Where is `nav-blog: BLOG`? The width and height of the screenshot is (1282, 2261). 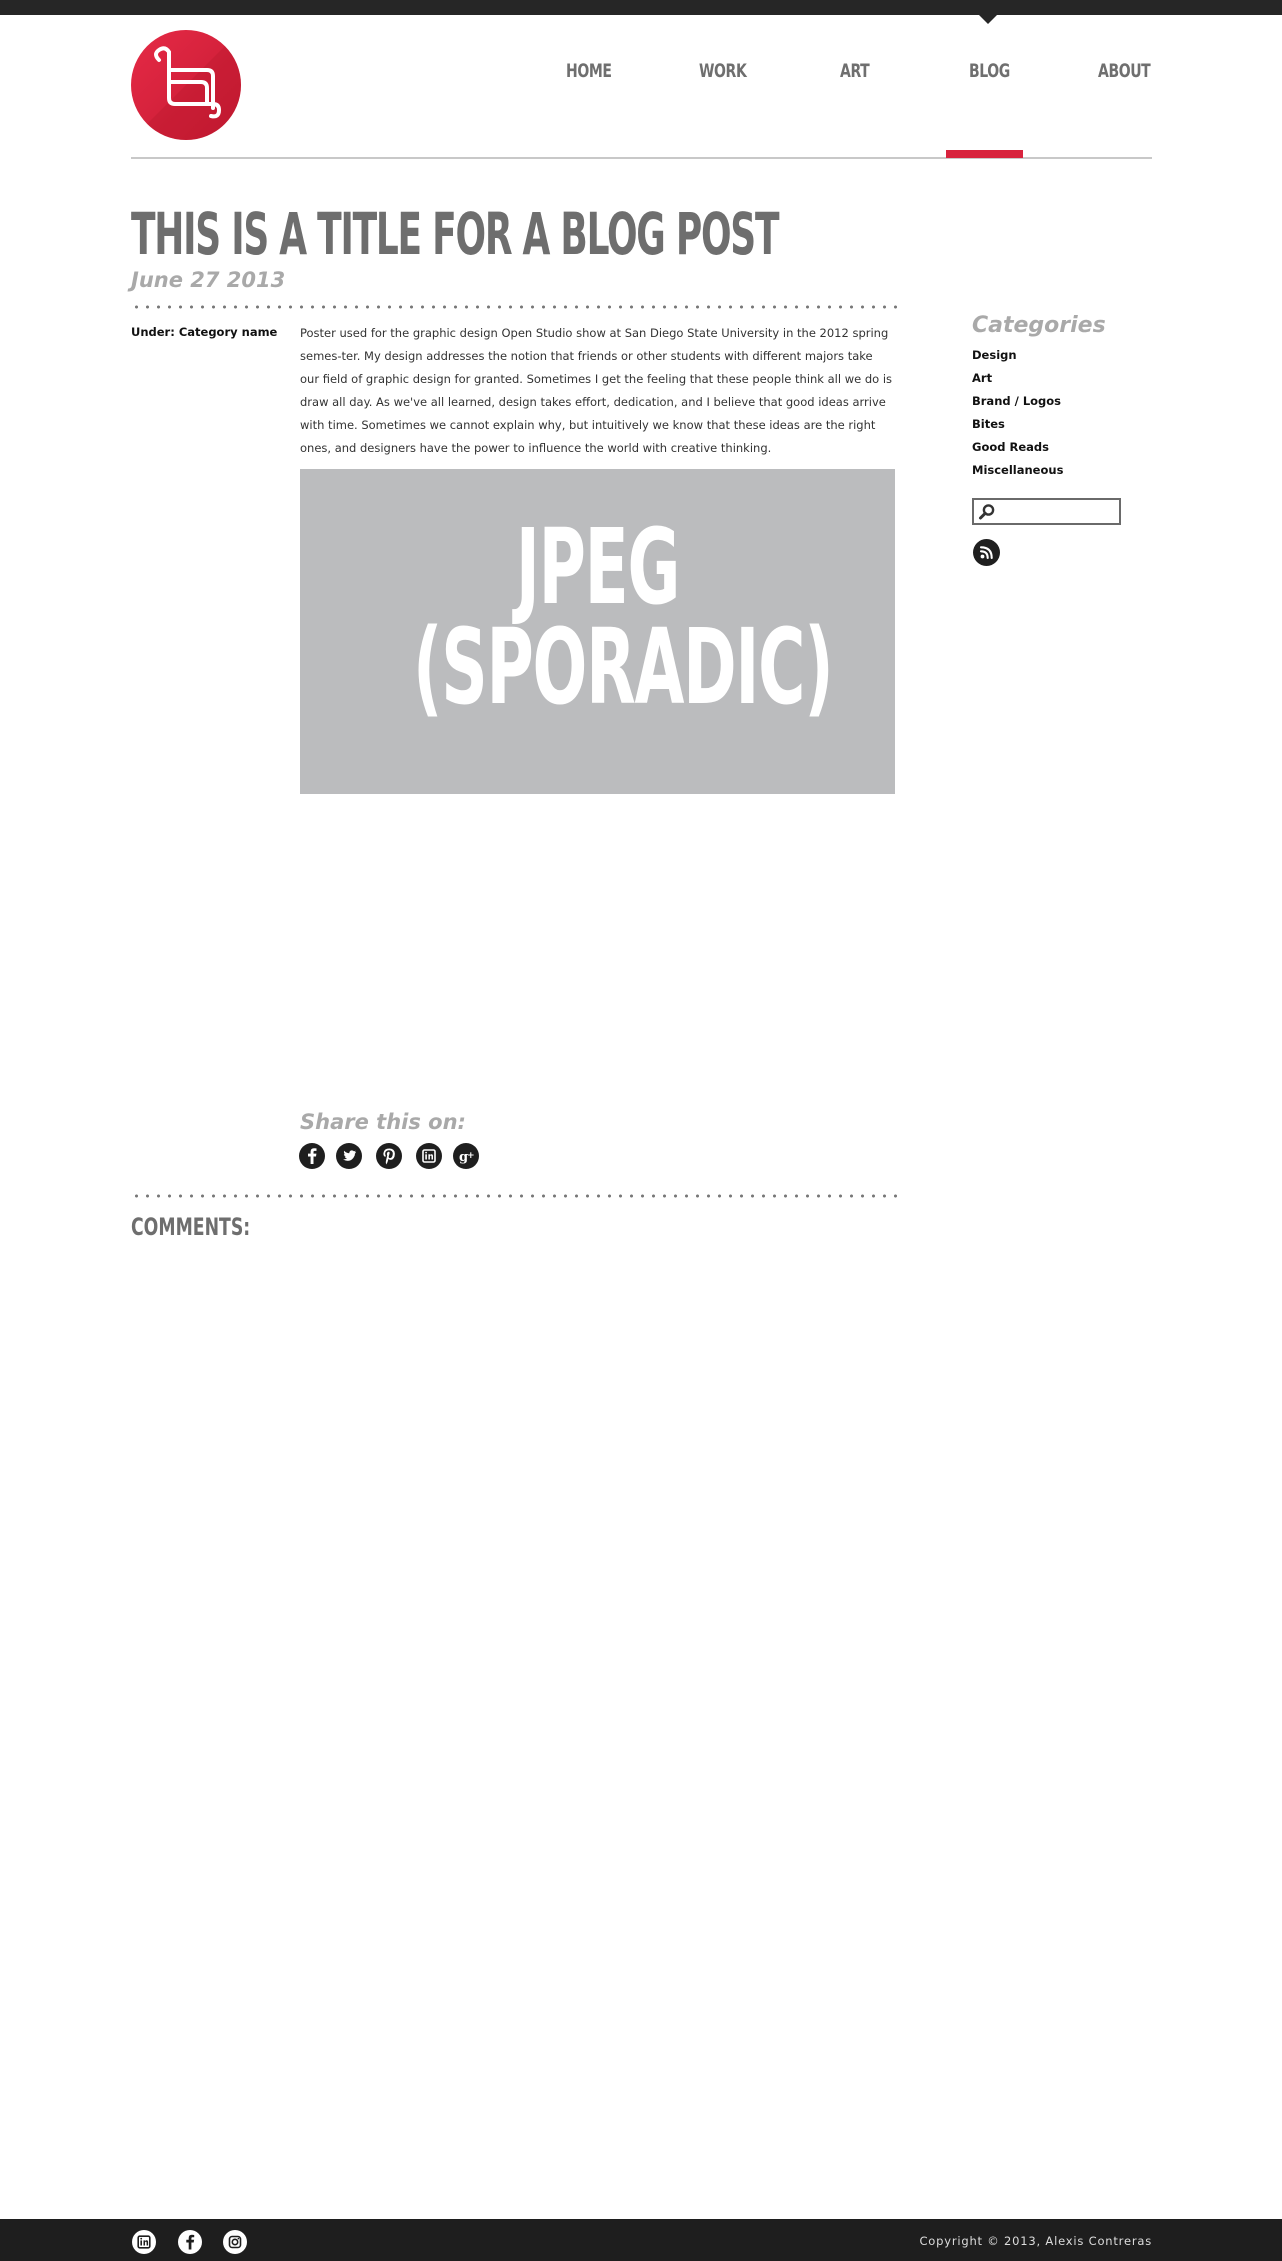
nav-blog: BLOG is located at coordinates (989, 71).